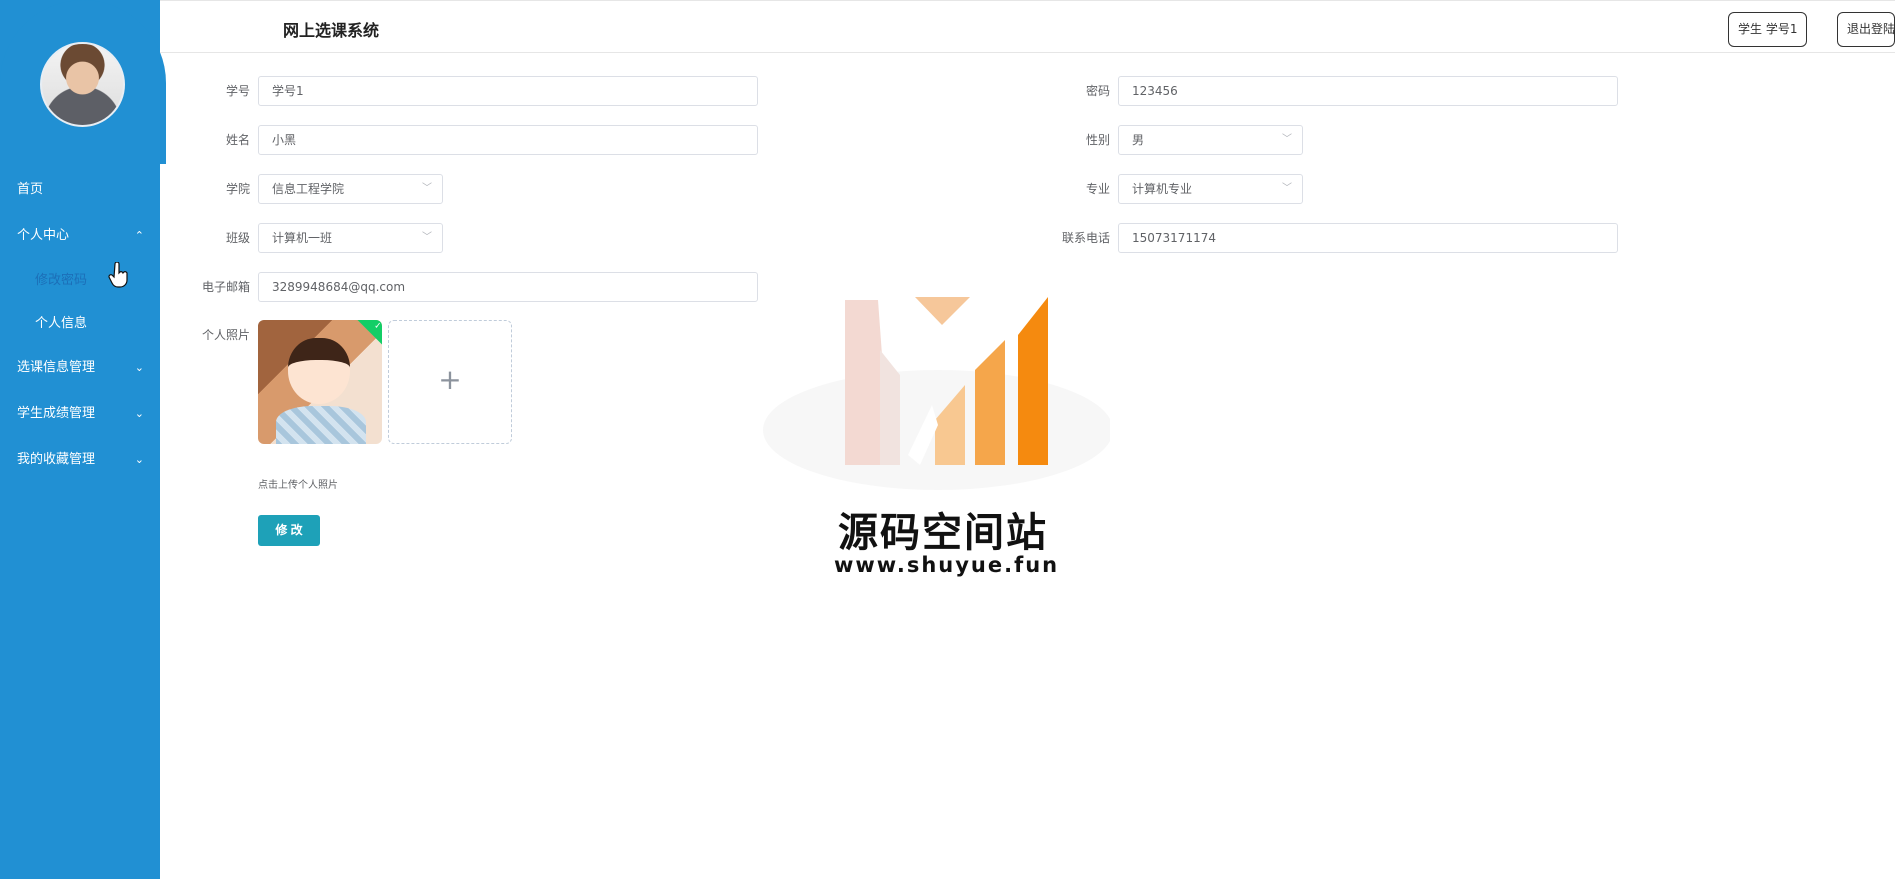 The height and width of the screenshot is (879, 1895). Describe the element at coordinates (508, 91) in the screenshot. I see `student-id-field: 学号1` at that location.